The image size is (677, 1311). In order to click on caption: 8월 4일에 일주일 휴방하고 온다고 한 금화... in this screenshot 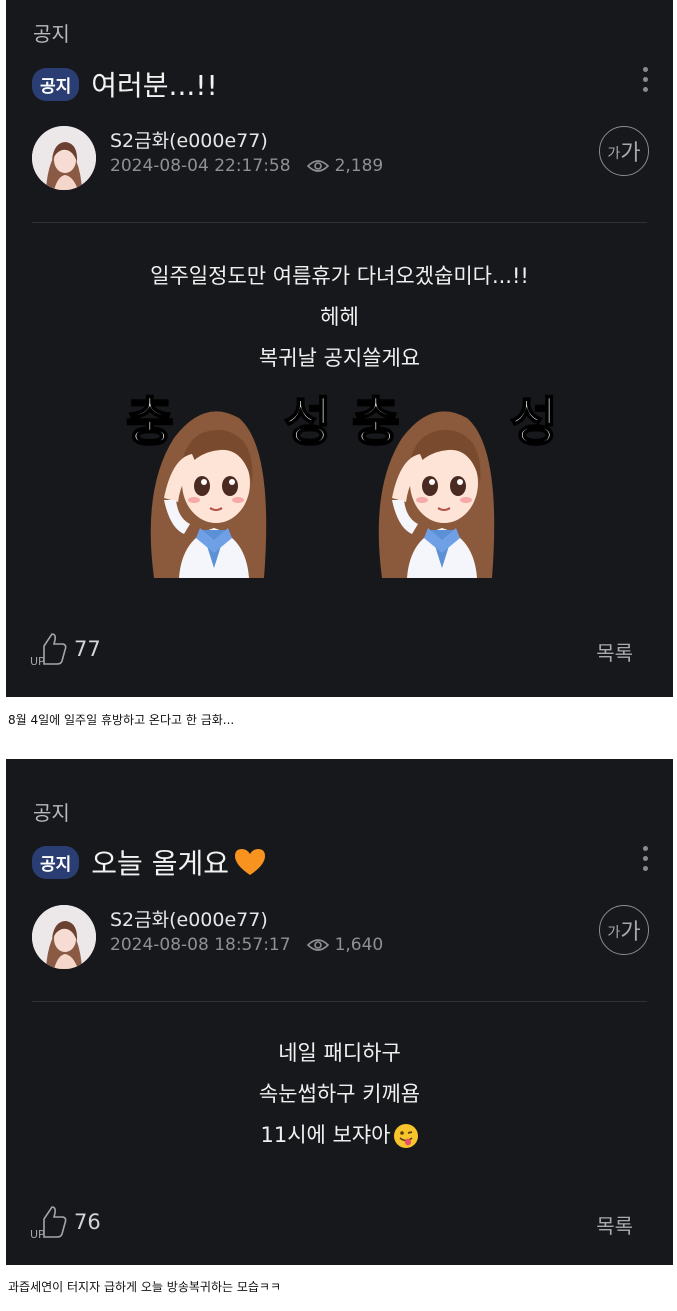, I will do `click(121, 720)`.